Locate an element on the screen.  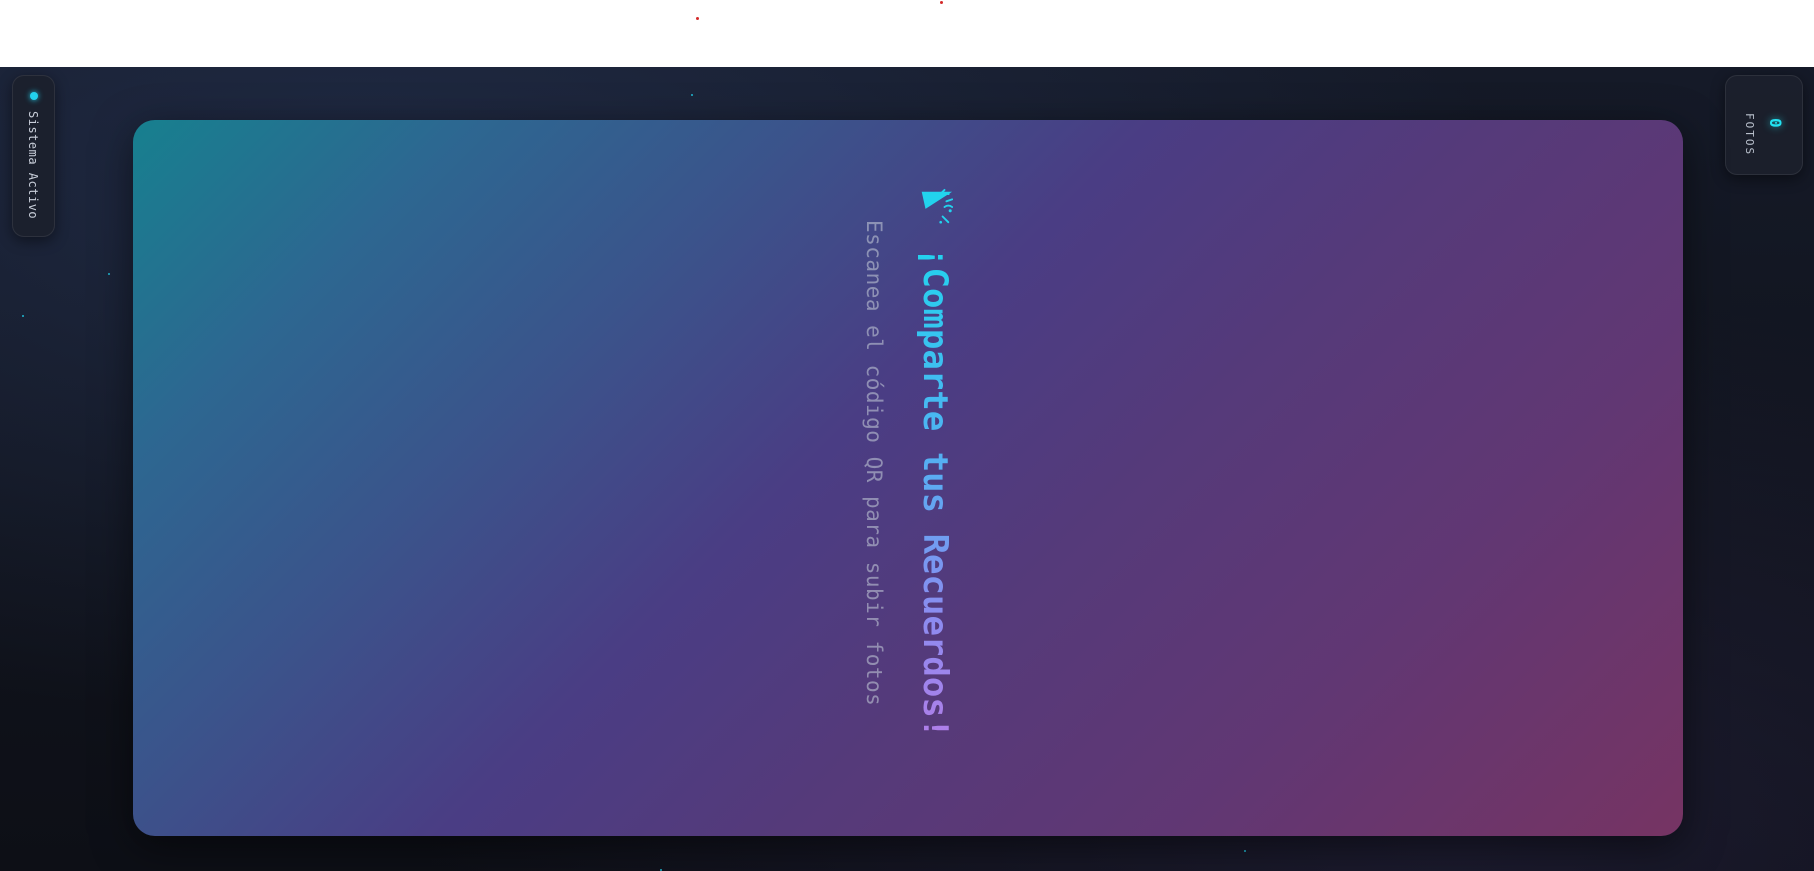
card-subtitle: Escanea el código QR para subir fotos is located at coordinates (874, 463).